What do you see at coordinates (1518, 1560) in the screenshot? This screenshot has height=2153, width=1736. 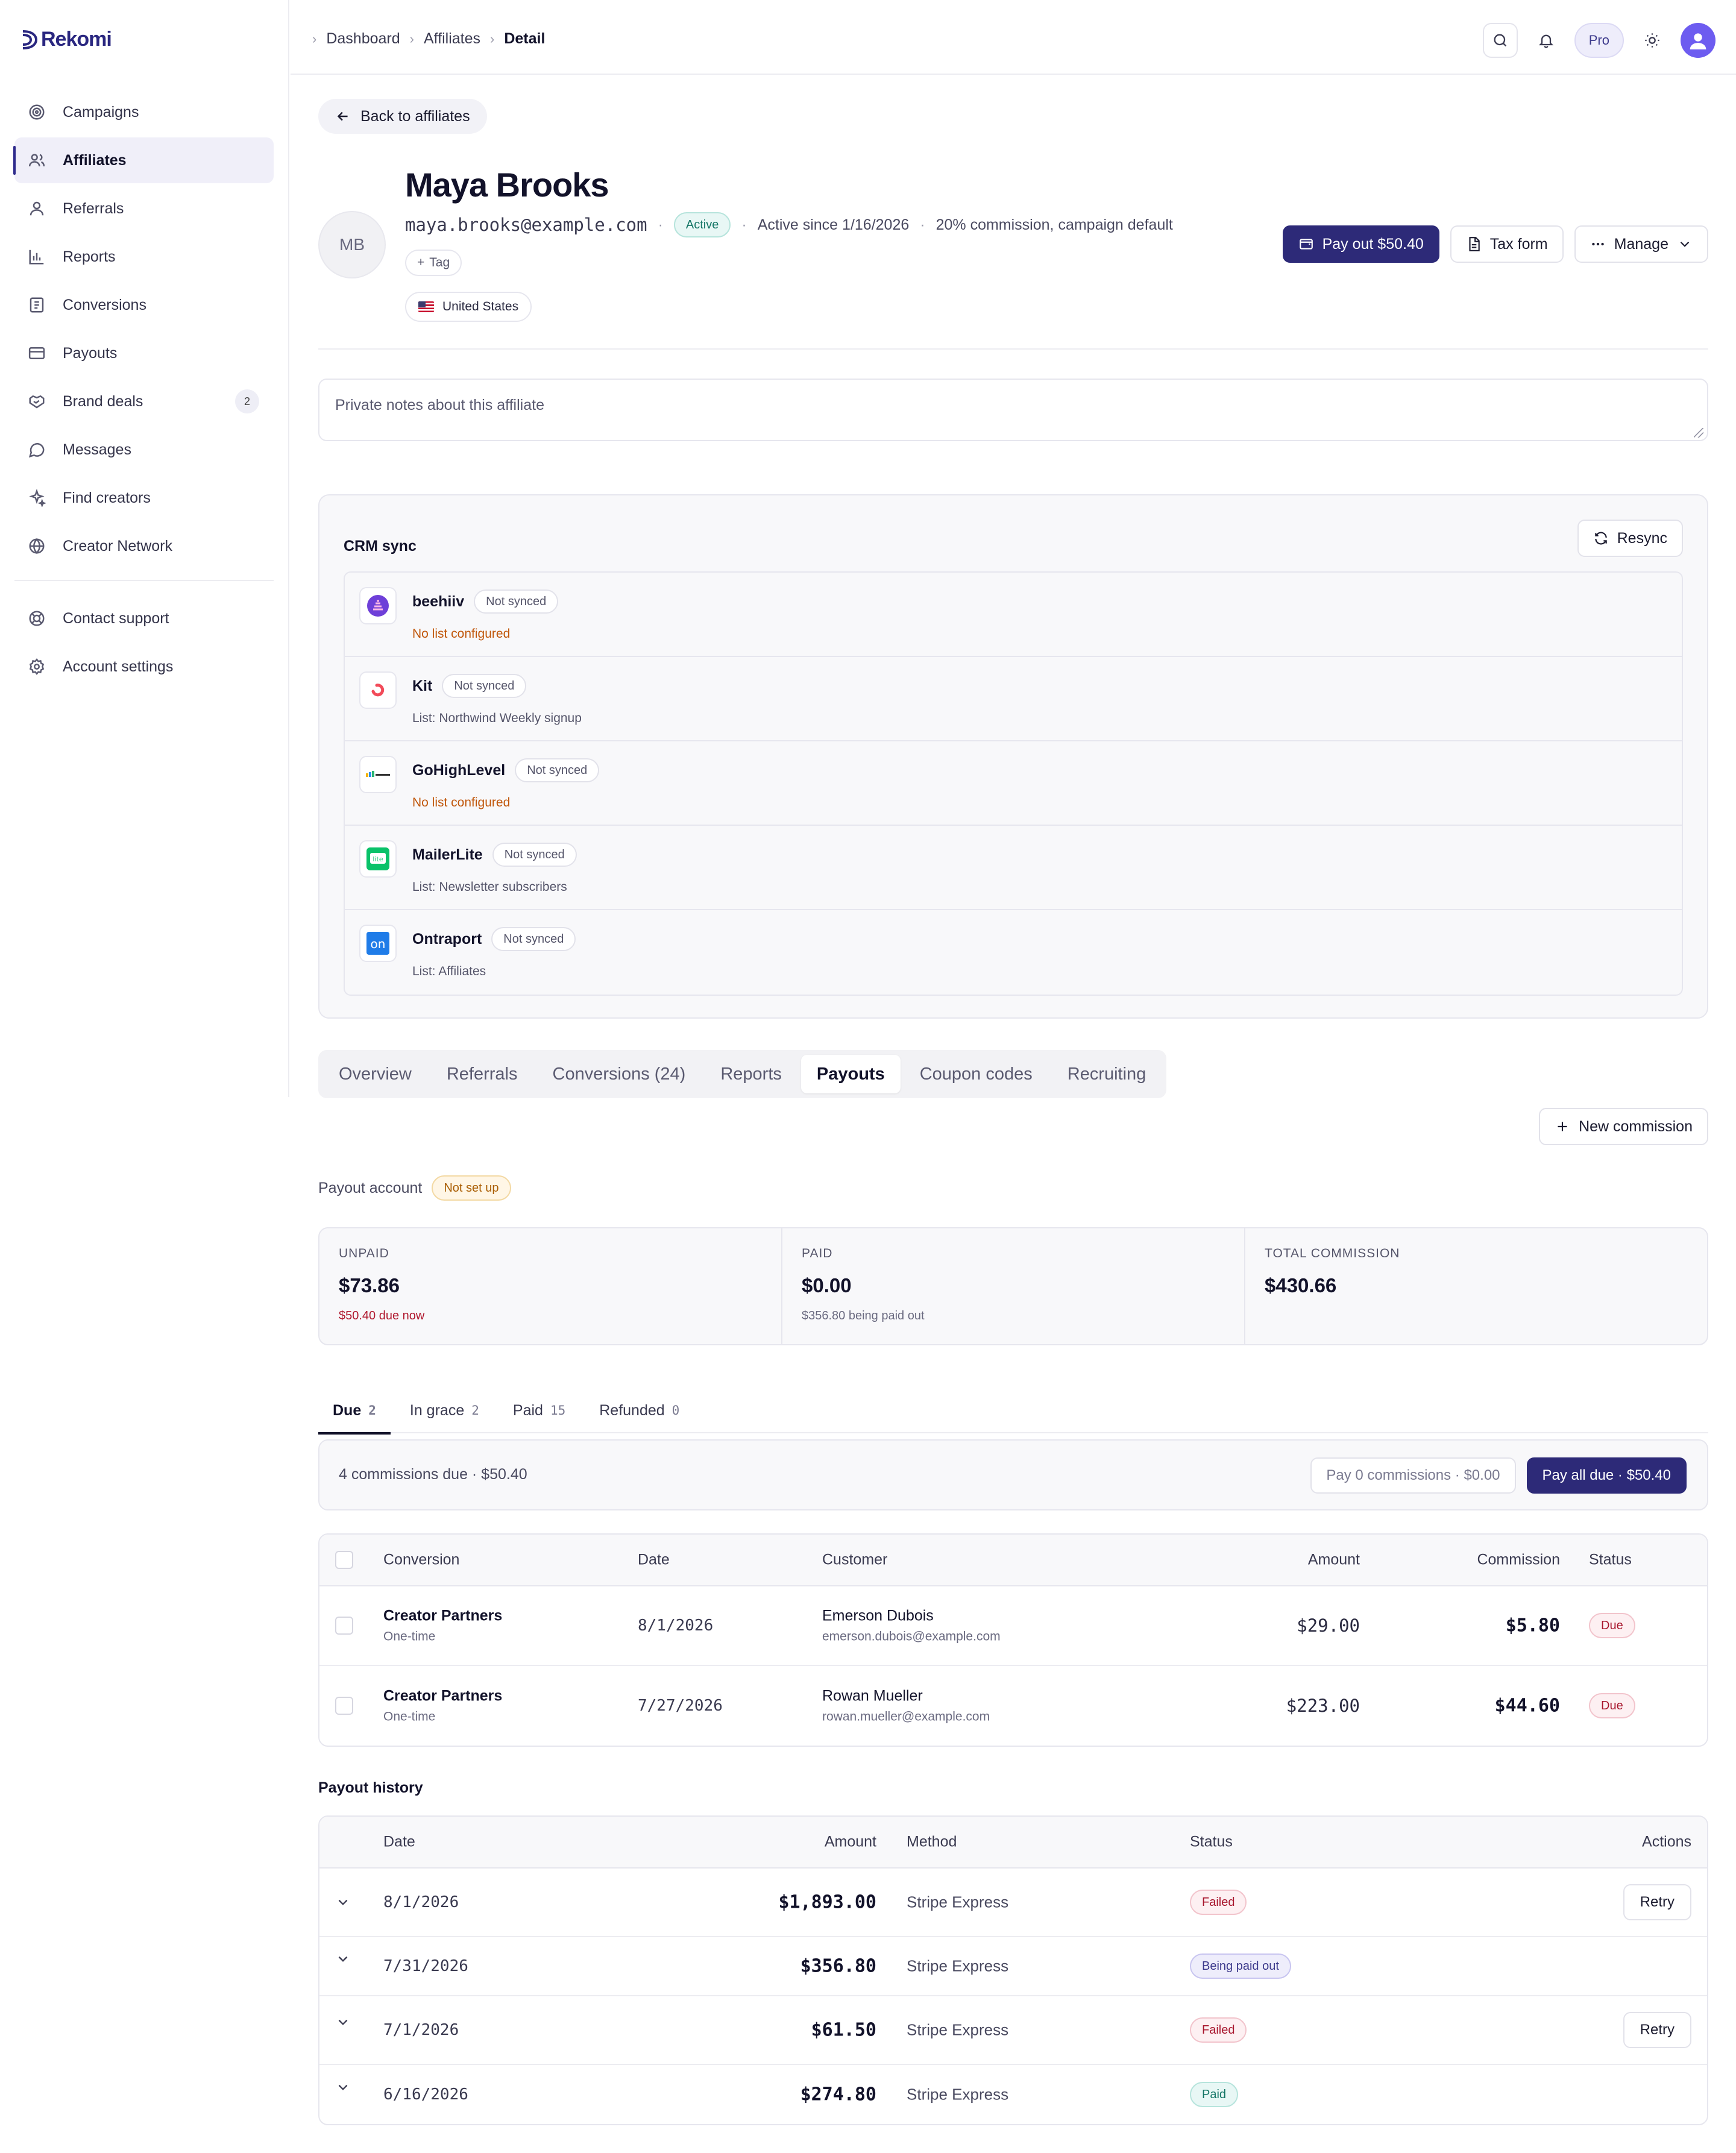 I see `col-commission: Commission` at bounding box center [1518, 1560].